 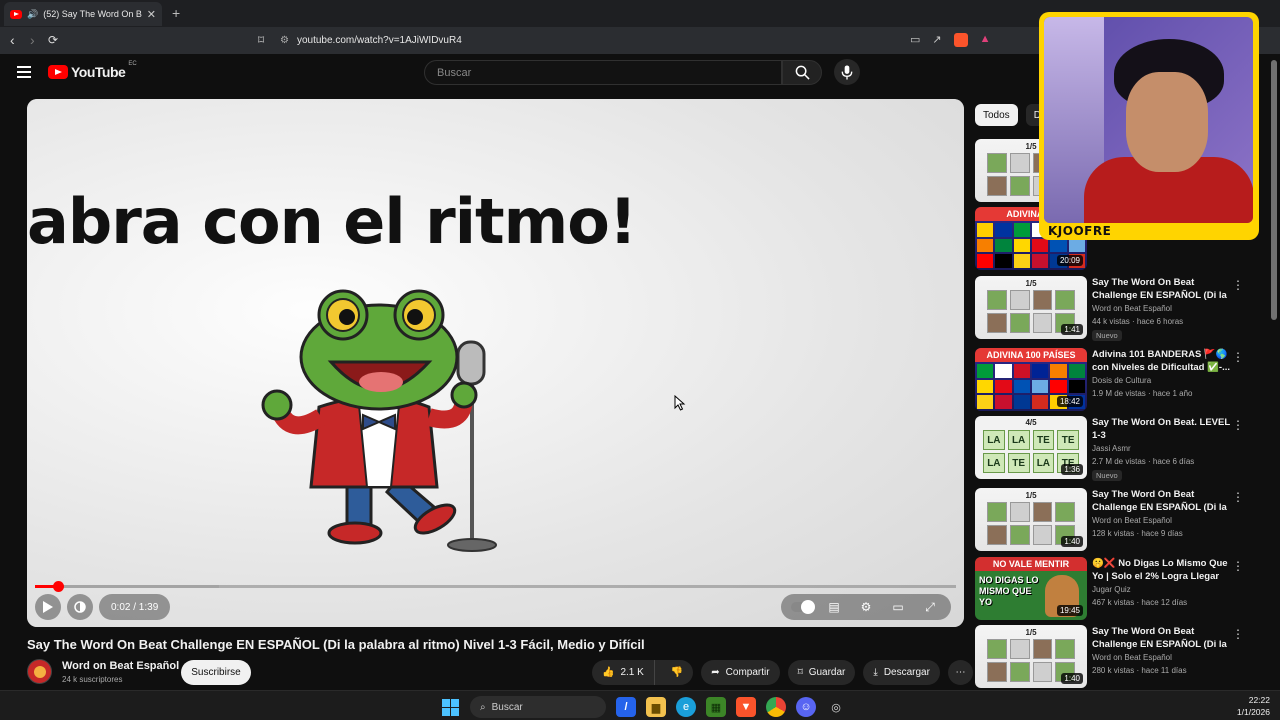 What do you see at coordinates (1253, 706) in the screenshot?
I see `taskbar-clock: 22:22 1/1/2026` at bounding box center [1253, 706].